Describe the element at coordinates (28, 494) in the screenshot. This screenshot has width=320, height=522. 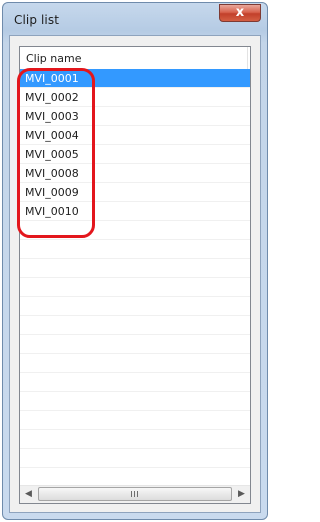
I see `scroll-left-arrow-icon: ◀` at that location.